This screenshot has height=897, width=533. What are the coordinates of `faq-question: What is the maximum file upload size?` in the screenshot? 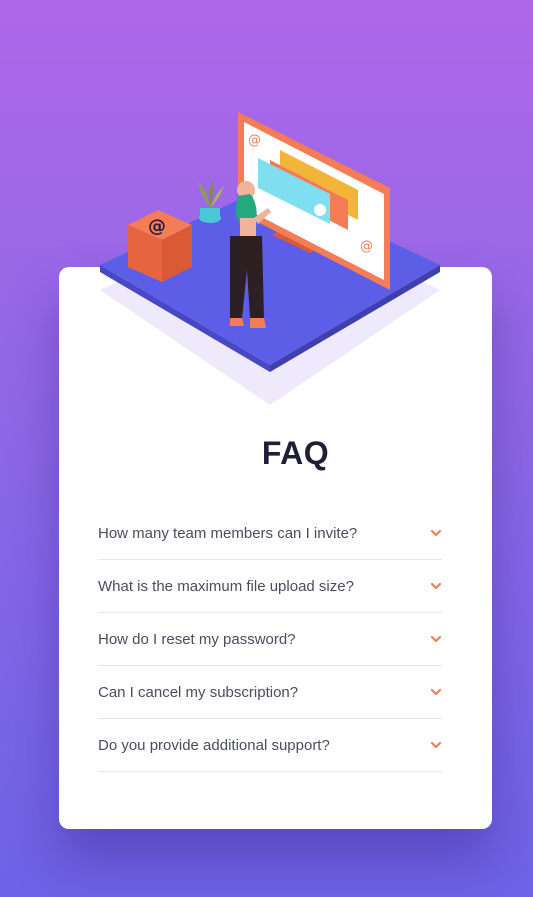 It's located at (226, 586).